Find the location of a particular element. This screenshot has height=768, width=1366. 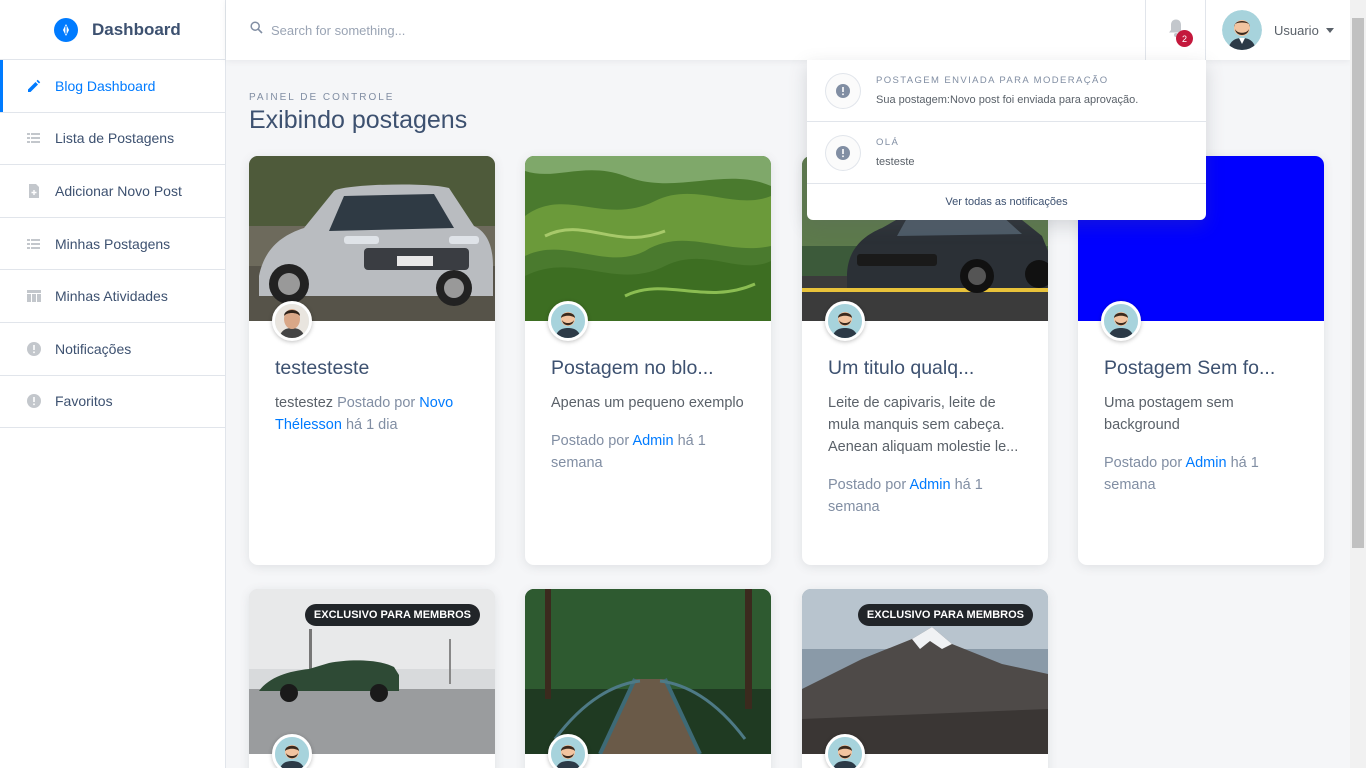

post-card is located at coordinates (648, 678).